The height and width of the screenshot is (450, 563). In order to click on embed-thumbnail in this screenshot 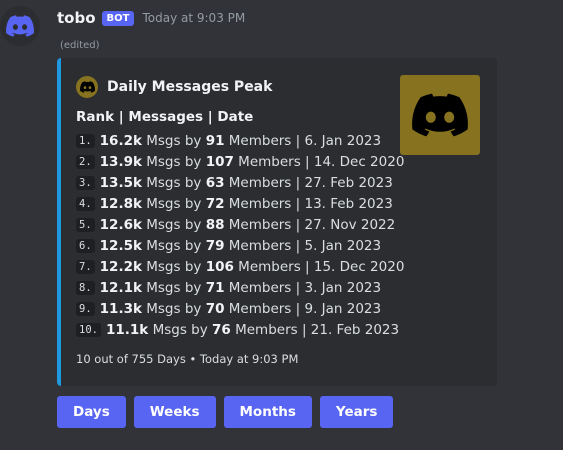, I will do `click(440, 115)`.